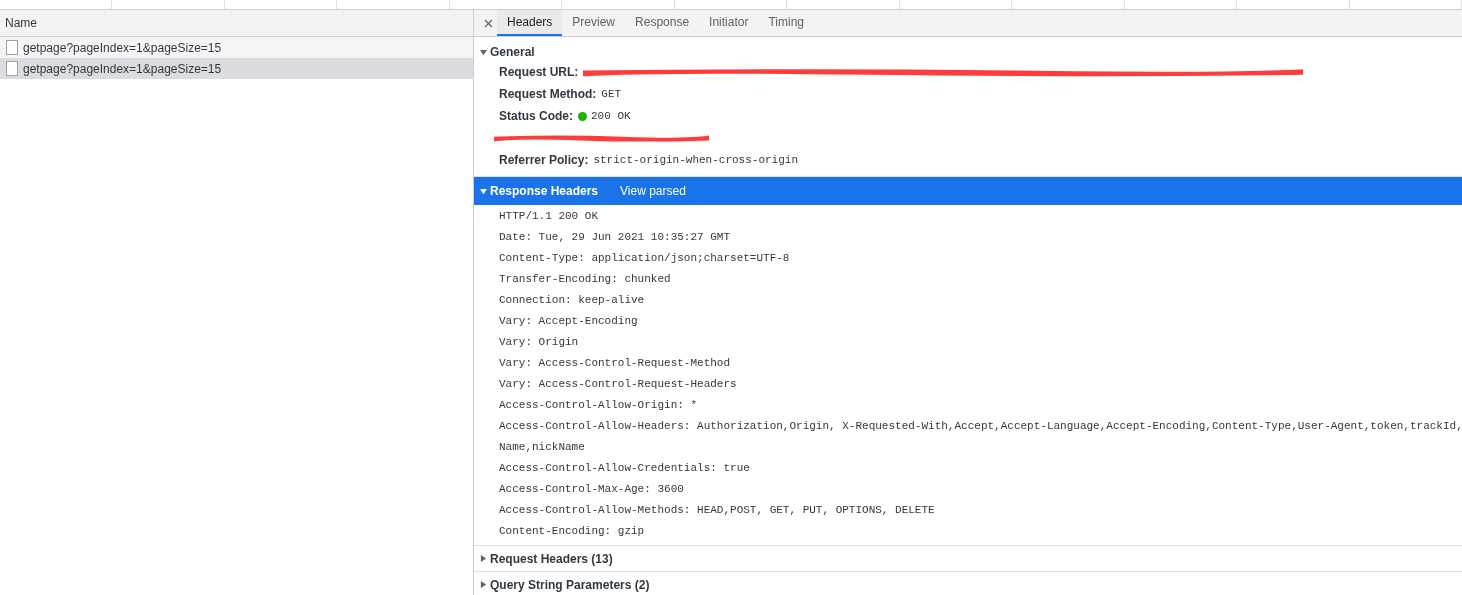 This screenshot has width=1462, height=595. Describe the element at coordinates (539, 72) in the screenshot. I see `header-name: Request URL:` at that location.